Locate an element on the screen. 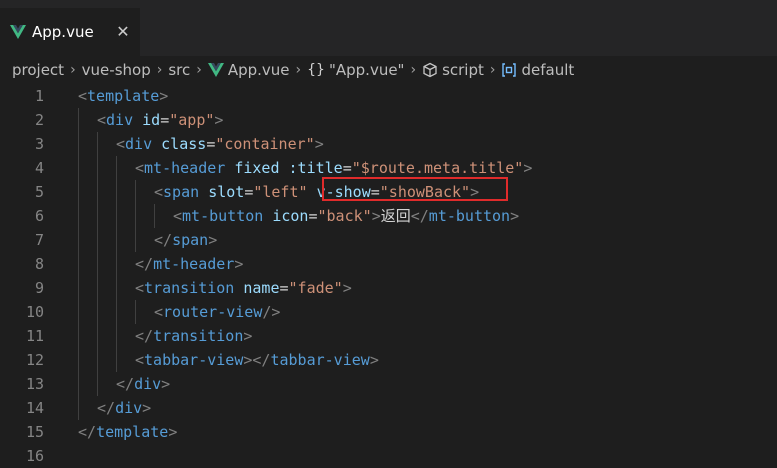  code-content: <transition name="fade"> is located at coordinates (243, 288).